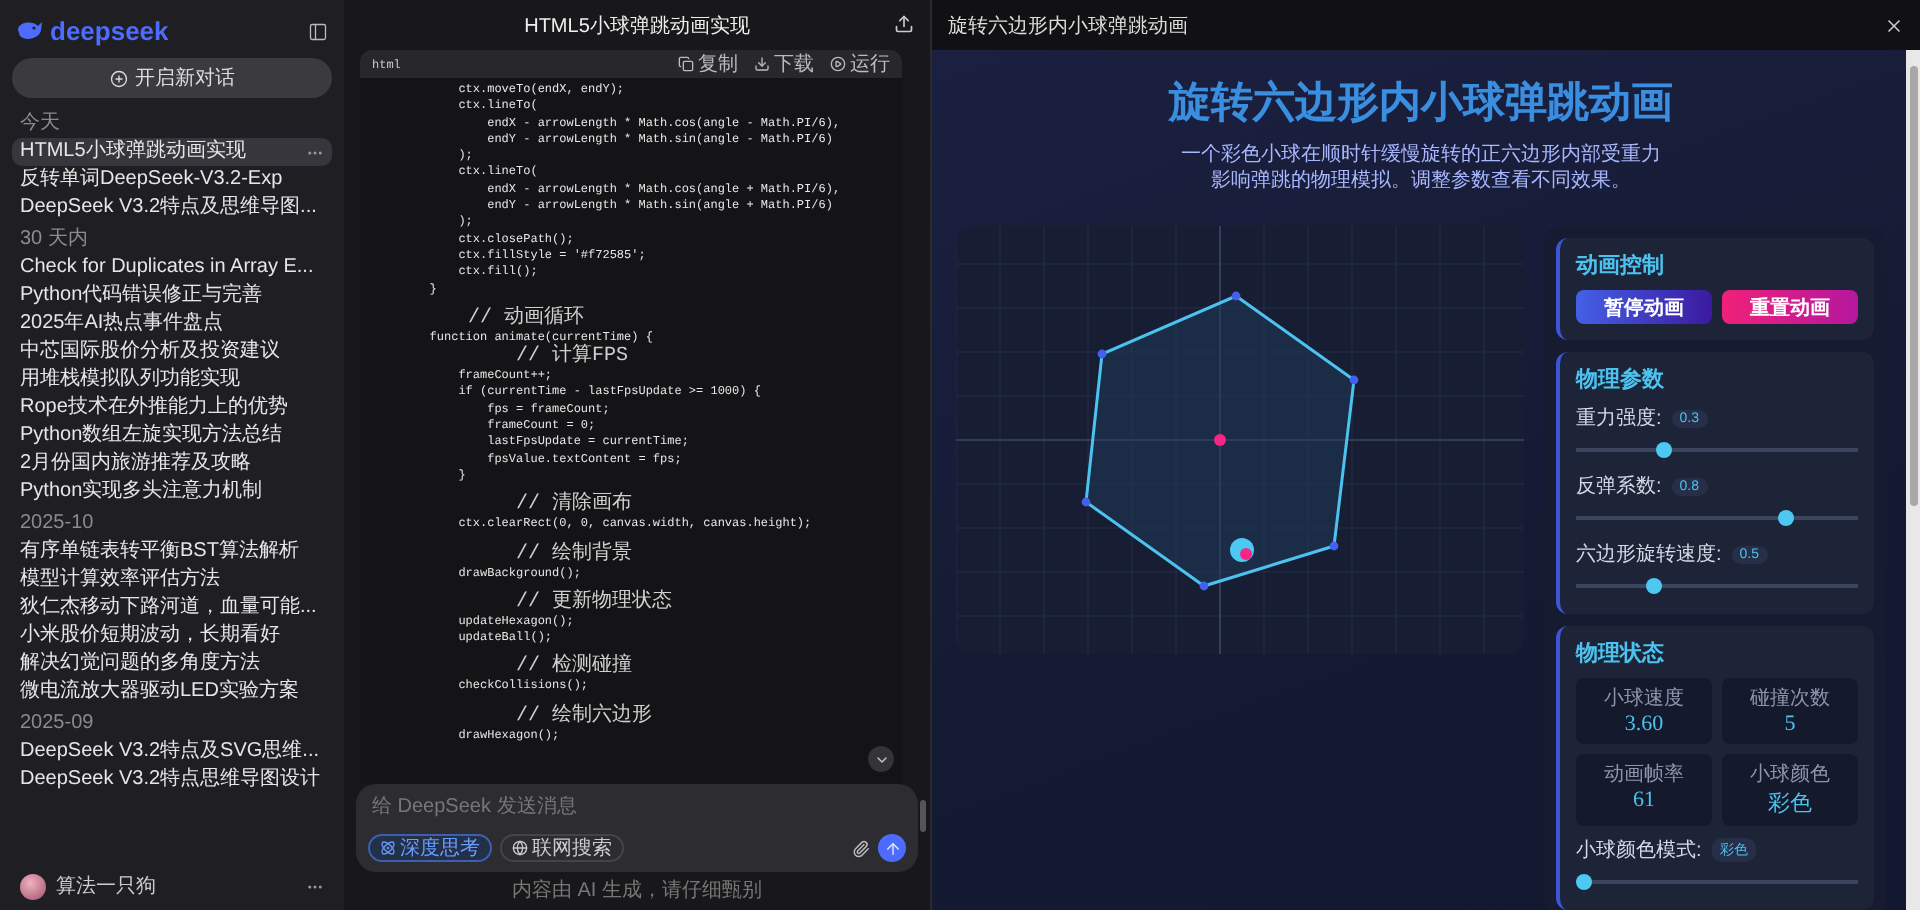 Image resolution: width=1920 pixels, height=910 pixels. Describe the element at coordinates (1644, 698) in the screenshot. I see `stat-label: 小球速度` at that location.